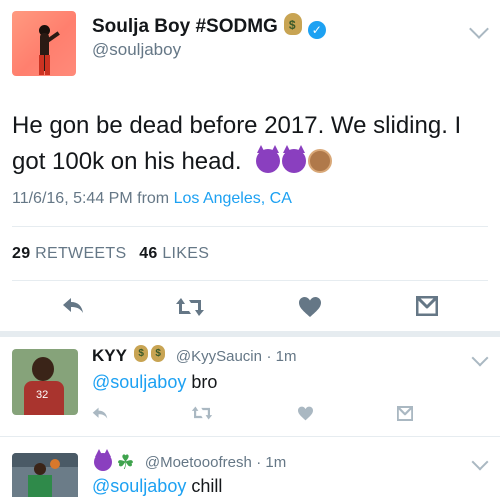 The image size is (500, 497). I want to click on tweet-timestamp: 11/6/16, 5:44 PM from, so click(91, 198).